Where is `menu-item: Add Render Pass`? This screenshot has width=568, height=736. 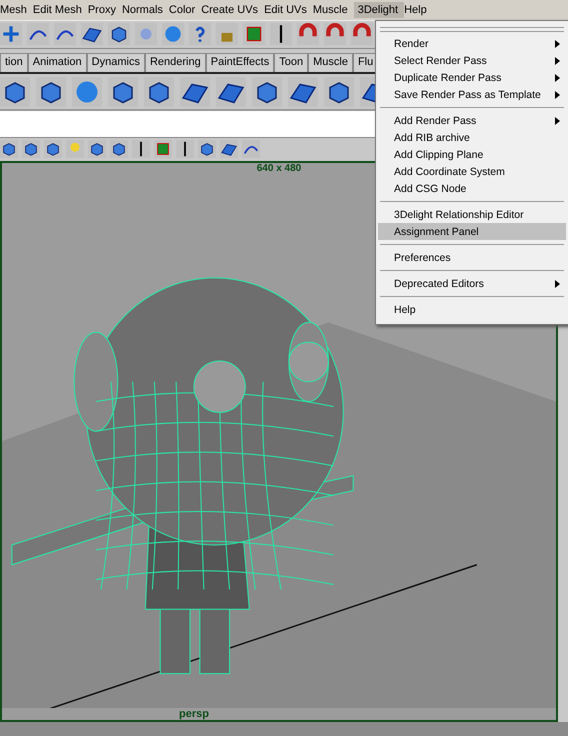
menu-item: Add Render Pass is located at coordinates (472, 120).